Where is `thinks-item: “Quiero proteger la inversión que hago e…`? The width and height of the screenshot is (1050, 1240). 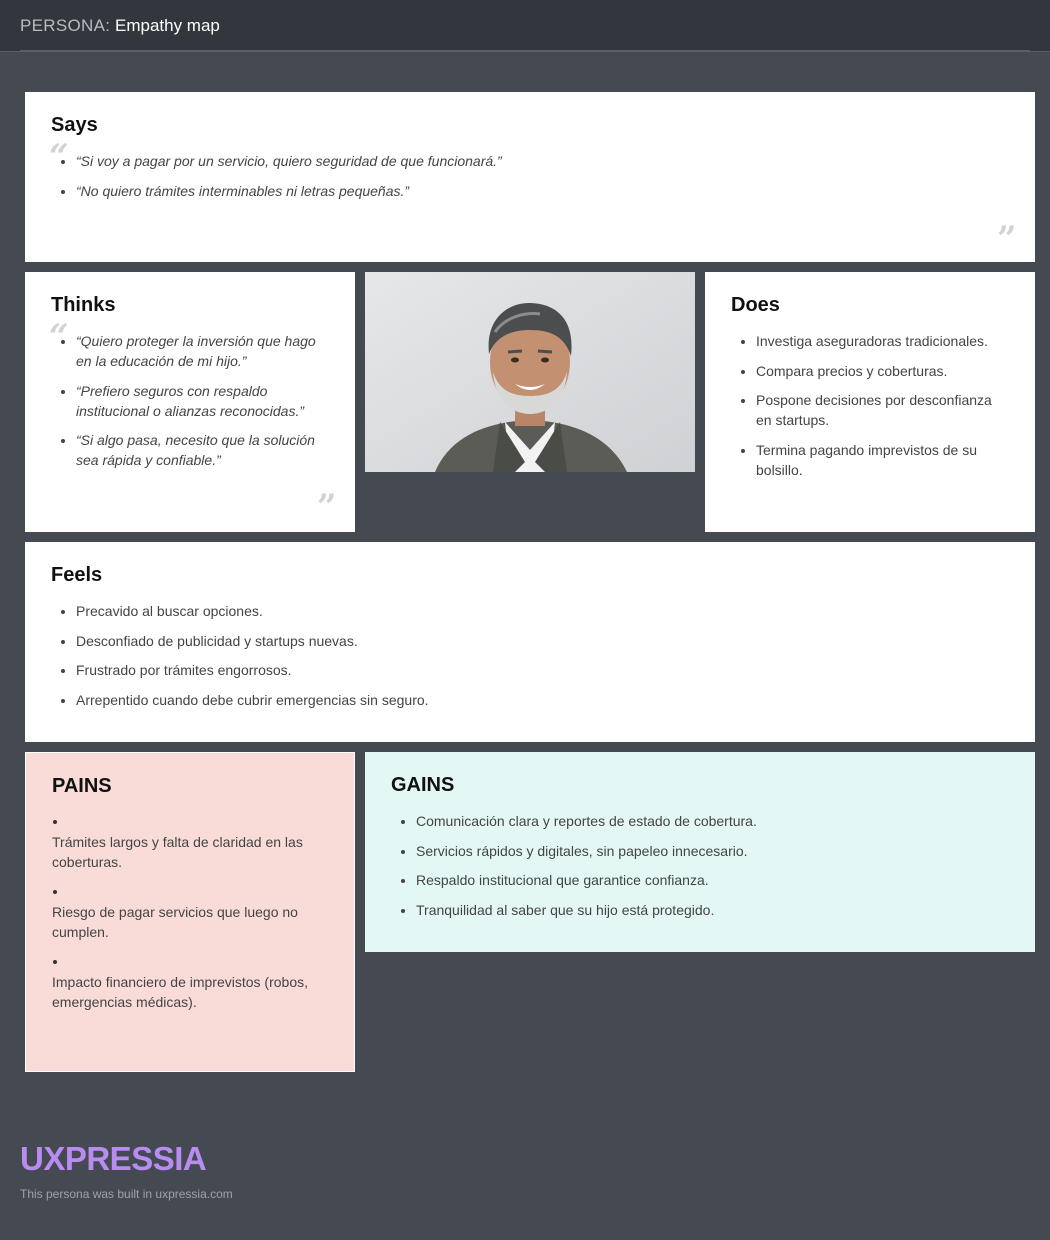 thinks-item: “Quiero proteger la inversión que hago e… is located at coordinates (202, 351).